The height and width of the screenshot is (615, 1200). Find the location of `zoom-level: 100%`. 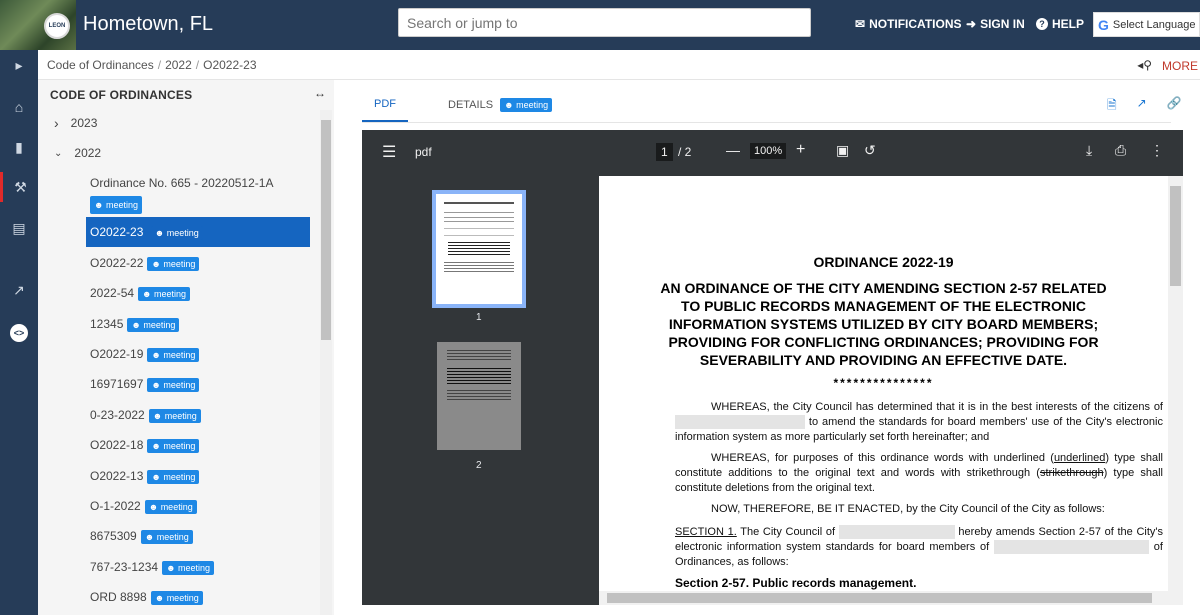

zoom-level: 100% is located at coordinates (768, 151).